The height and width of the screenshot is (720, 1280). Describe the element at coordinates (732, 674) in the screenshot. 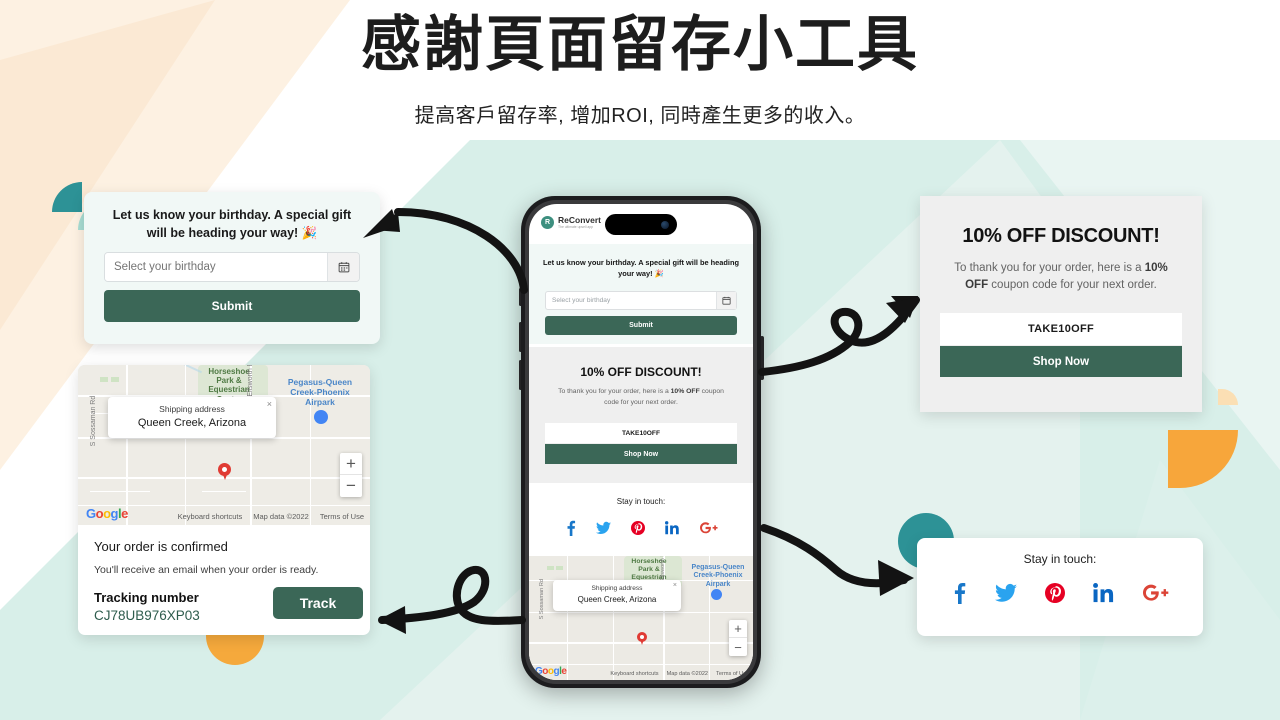

I see `phone-map-terms-link: Terms of Use` at that location.